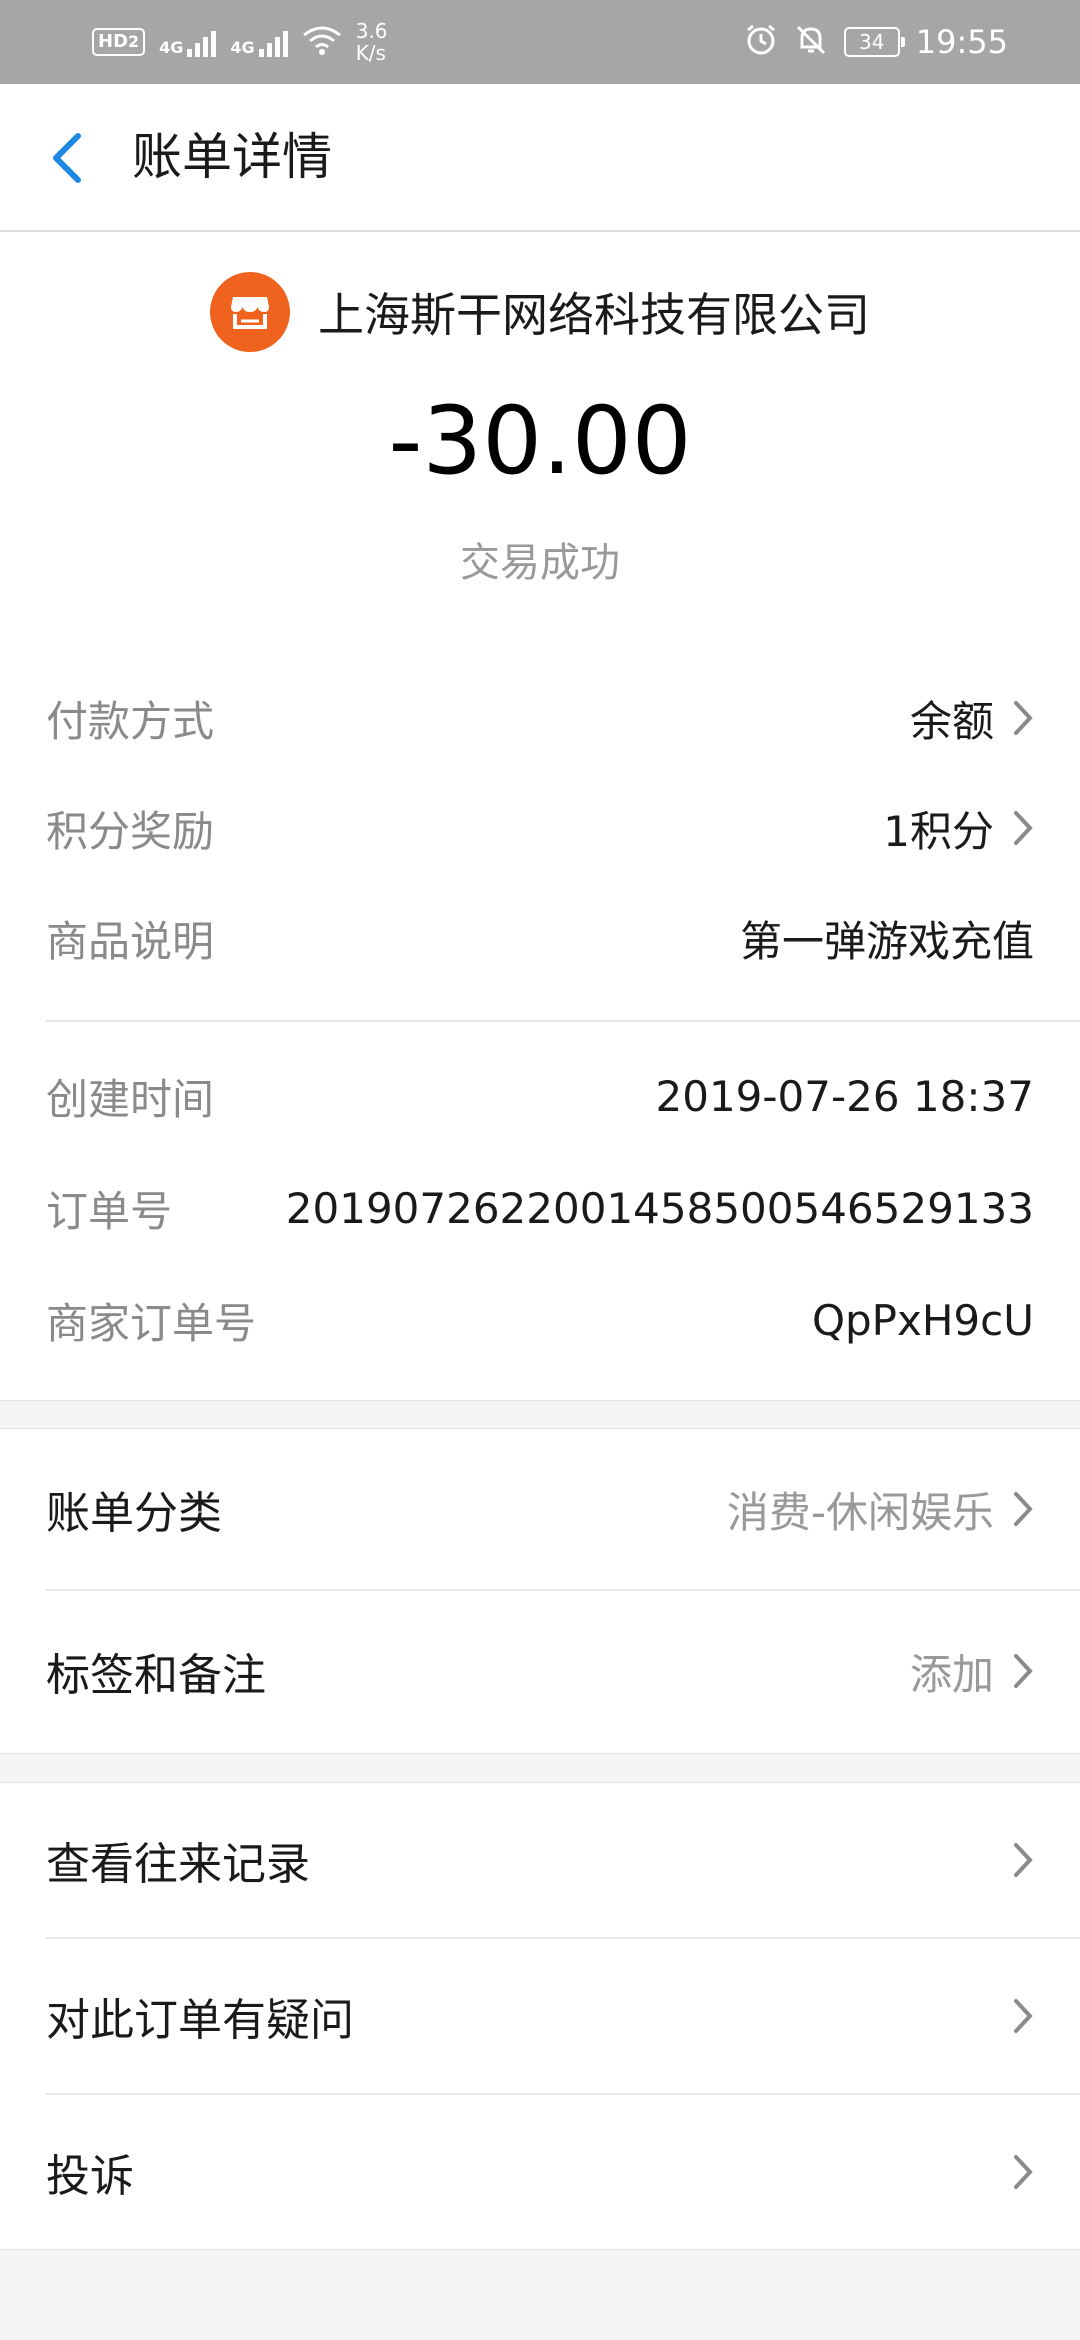 Image resolution: width=1080 pixels, height=2340 pixels. I want to click on row-label: 账单分类, so click(134, 1513).